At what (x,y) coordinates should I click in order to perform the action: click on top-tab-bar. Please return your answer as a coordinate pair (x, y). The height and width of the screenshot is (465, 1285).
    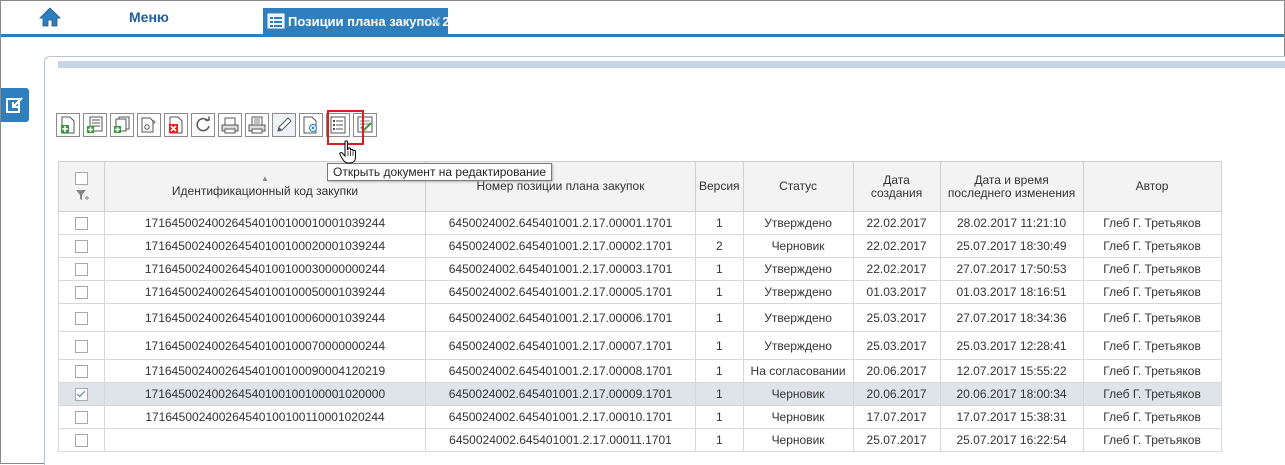
    Looking at the image, I should click on (642, 18).